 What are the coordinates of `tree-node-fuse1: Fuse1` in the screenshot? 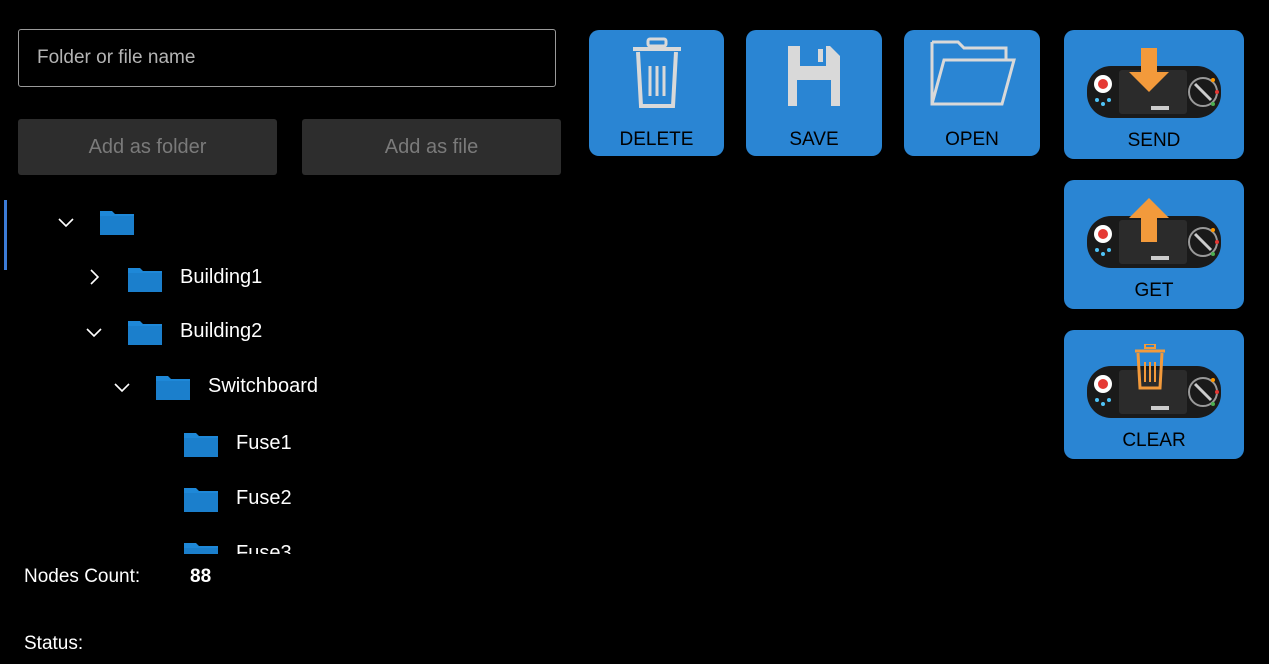 It's located at (290, 444).